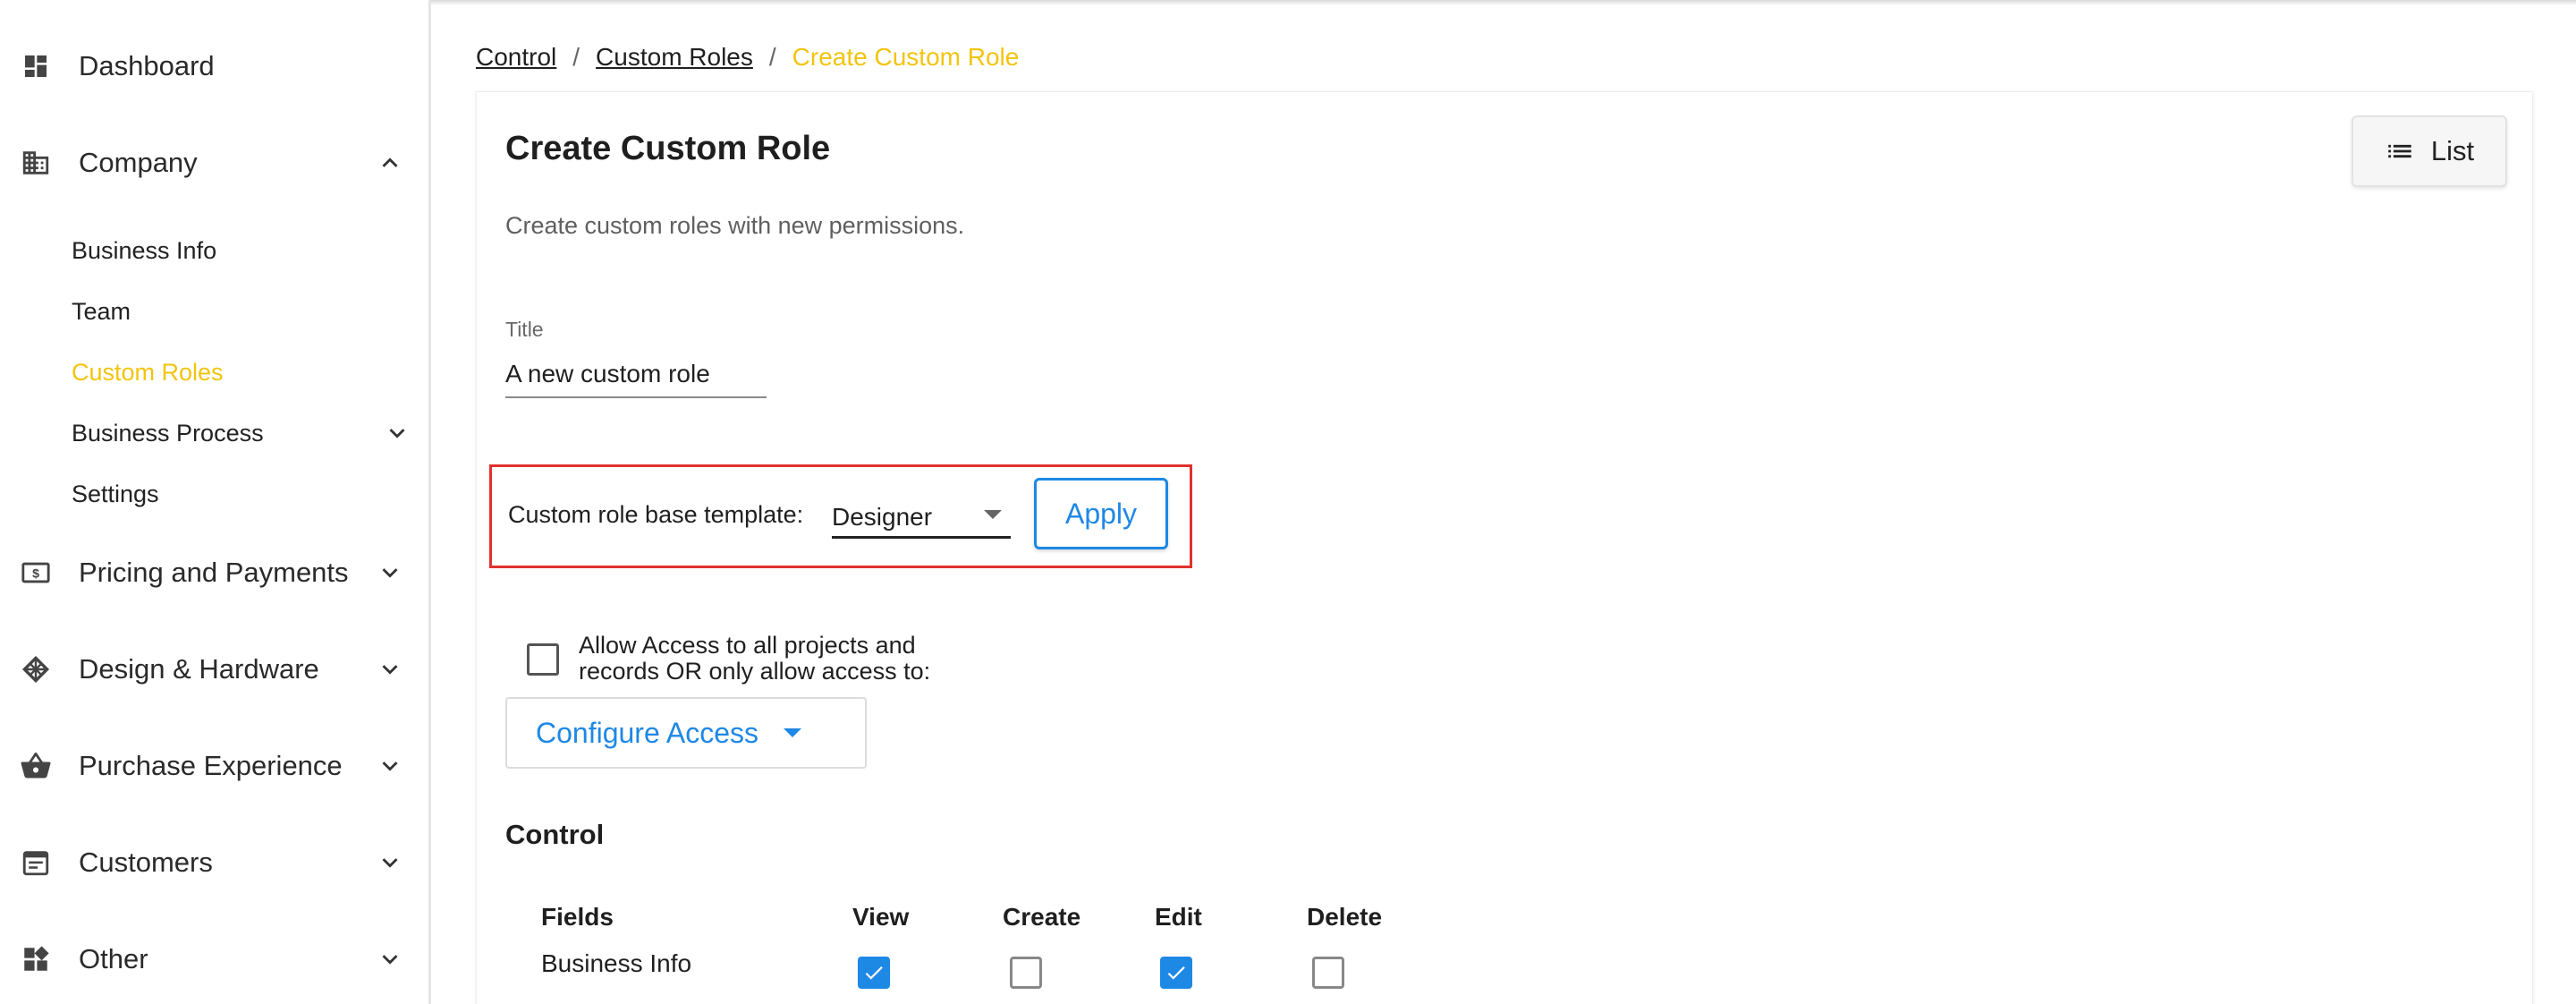  I want to click on sidebar-subitem-label: Business Process, so click(168, 433).